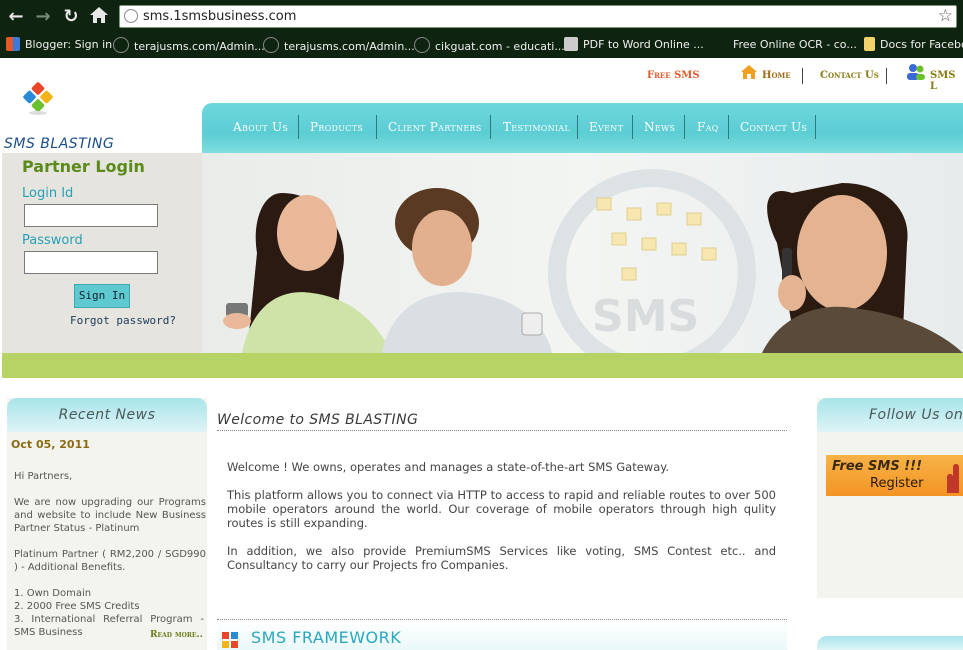 This screenshot has height=650, width=963. What do you see at coordinates (897, 483) in the screenshot?
I see `register-text: Register` at bounding box center [897, 483].